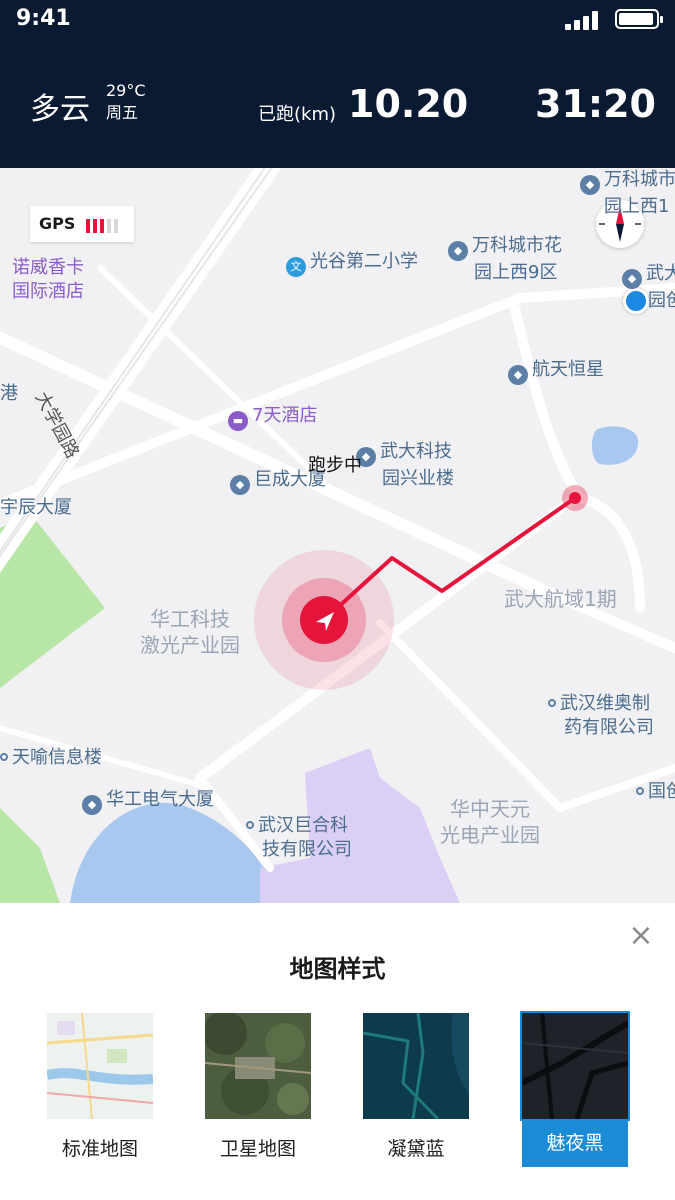 This screenshot has height=1200, width=675. What do you see at coordinates (297, 114) in the screenshot?
I see `distance-label: 已跑(km)` at bounding box center [297, 114].